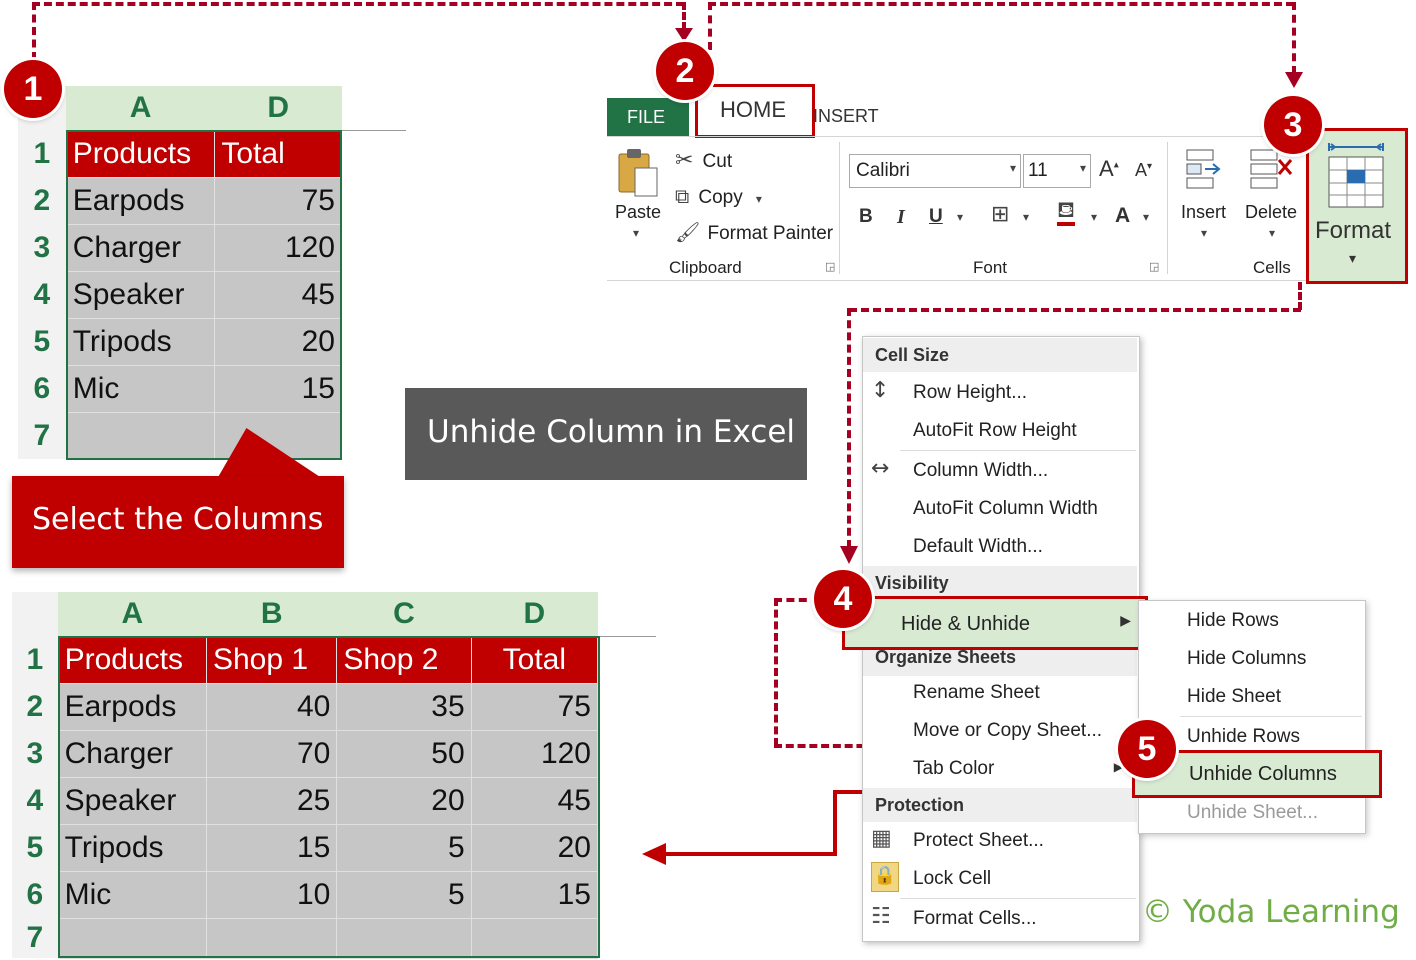  I want to click on connector-3-across, so click(1075, 310).